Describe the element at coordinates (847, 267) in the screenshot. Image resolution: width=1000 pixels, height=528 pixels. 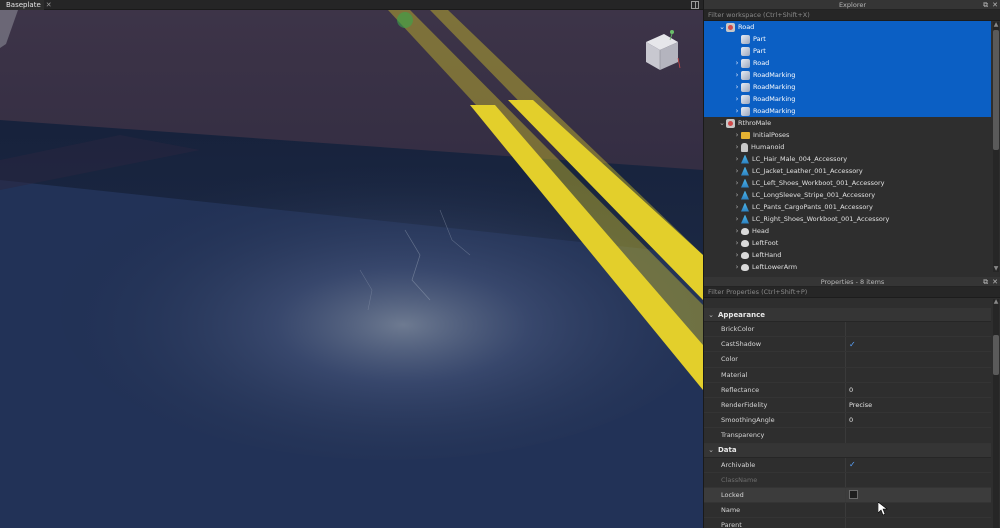
I see `explorer-item: › LeftLowerArm` at that location.